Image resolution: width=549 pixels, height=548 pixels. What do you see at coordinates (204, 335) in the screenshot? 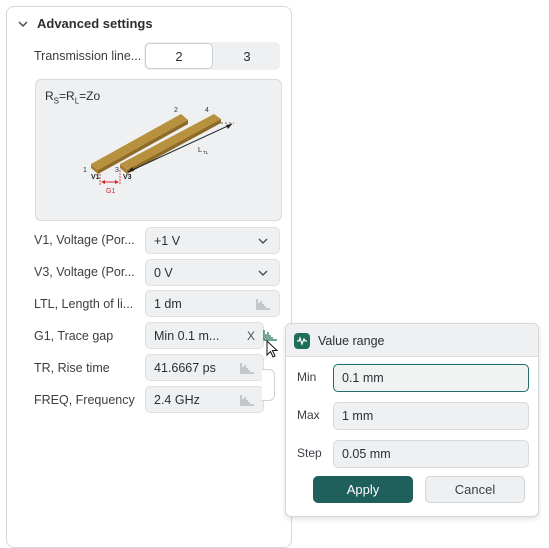
I see `g1-trace-gap-field: Min 0.1 m... X` at bounding box center [204, 335].